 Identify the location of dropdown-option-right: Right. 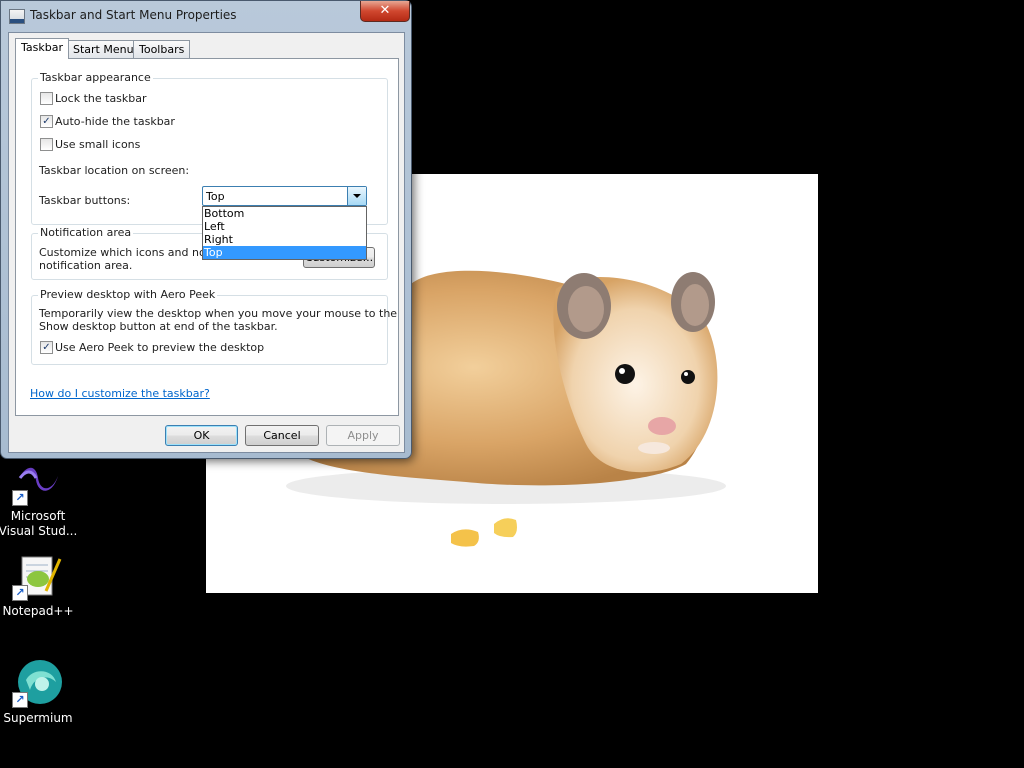
(284, 239).